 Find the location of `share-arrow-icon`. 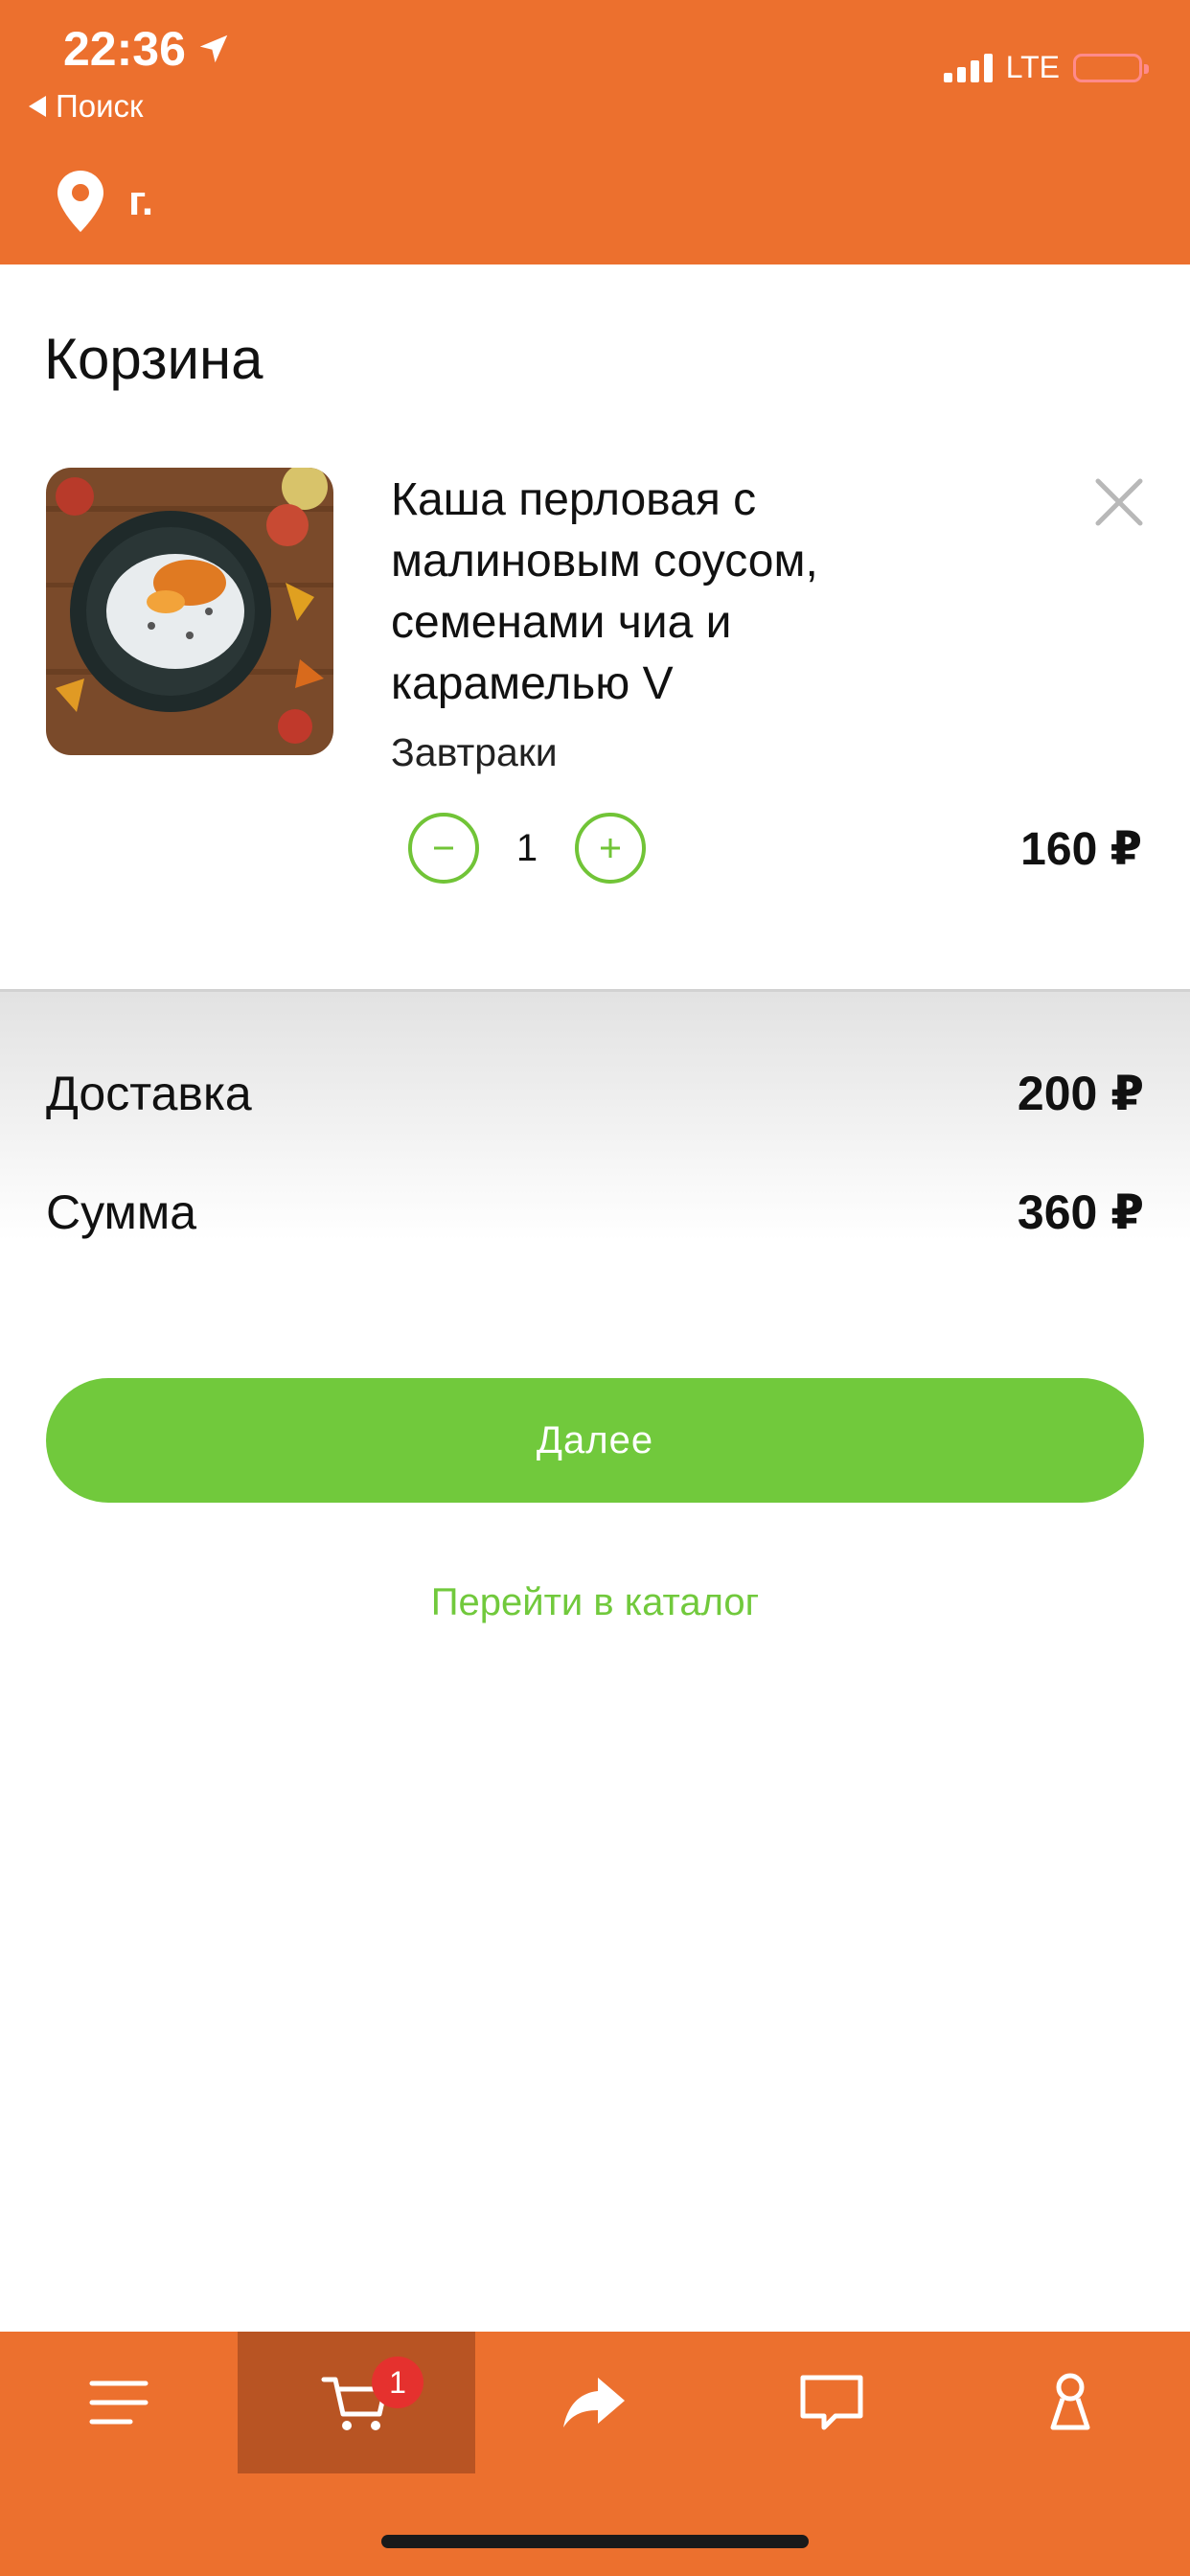

share-arrow-icon is located at coordinates (594, 2402).